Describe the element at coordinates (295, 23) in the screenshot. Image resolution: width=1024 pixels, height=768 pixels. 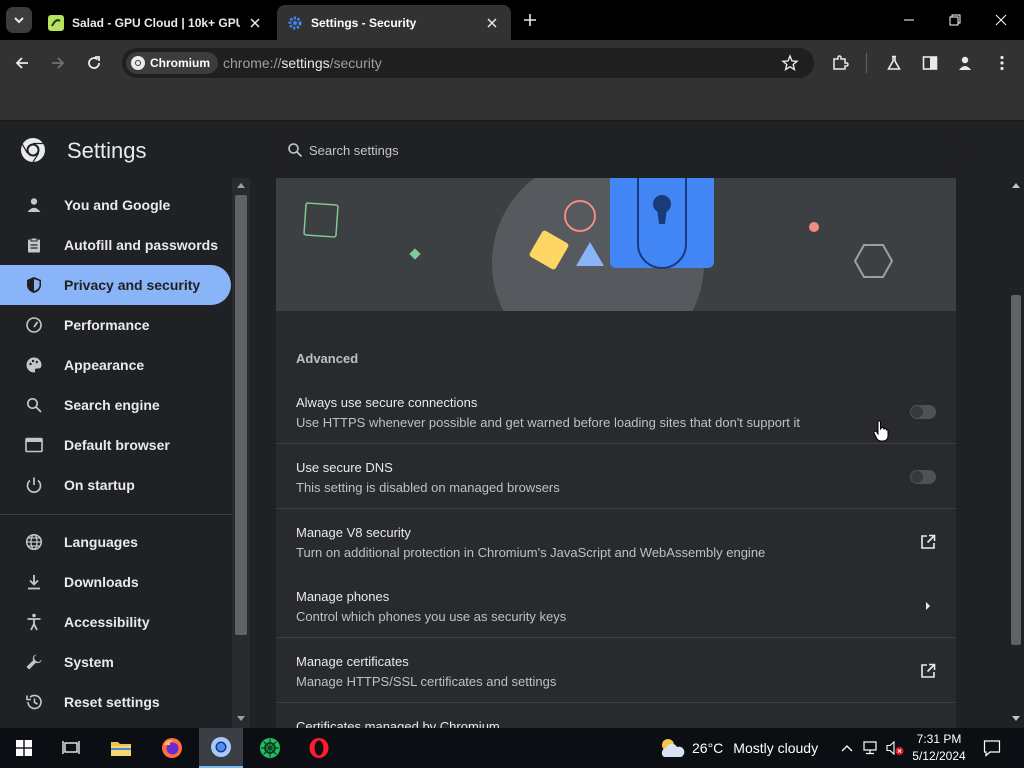
I see `gear-icon` at that location.